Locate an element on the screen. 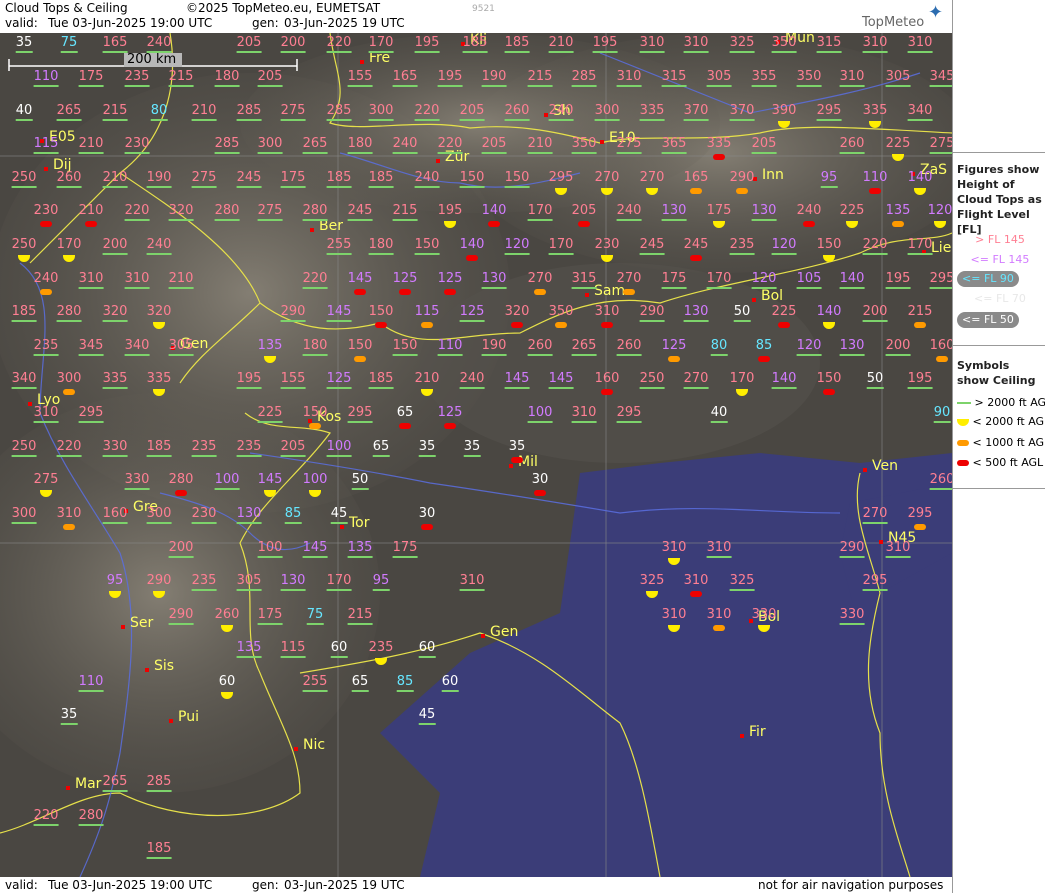 This screenshot has width=1045, height=893. scale-label: 200 km is located at coordinates (152, 59).